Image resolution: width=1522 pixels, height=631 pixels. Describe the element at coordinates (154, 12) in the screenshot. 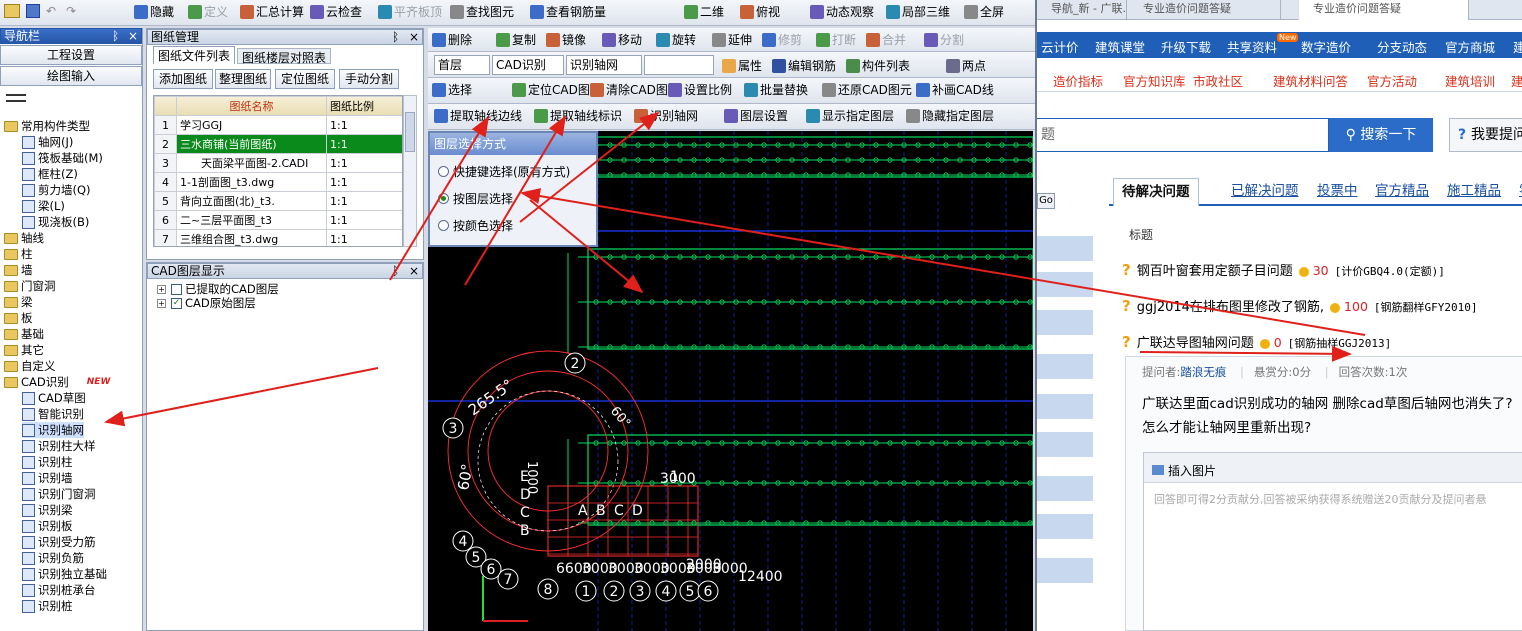

I see `toolbar-button: 隐藏` at that location.